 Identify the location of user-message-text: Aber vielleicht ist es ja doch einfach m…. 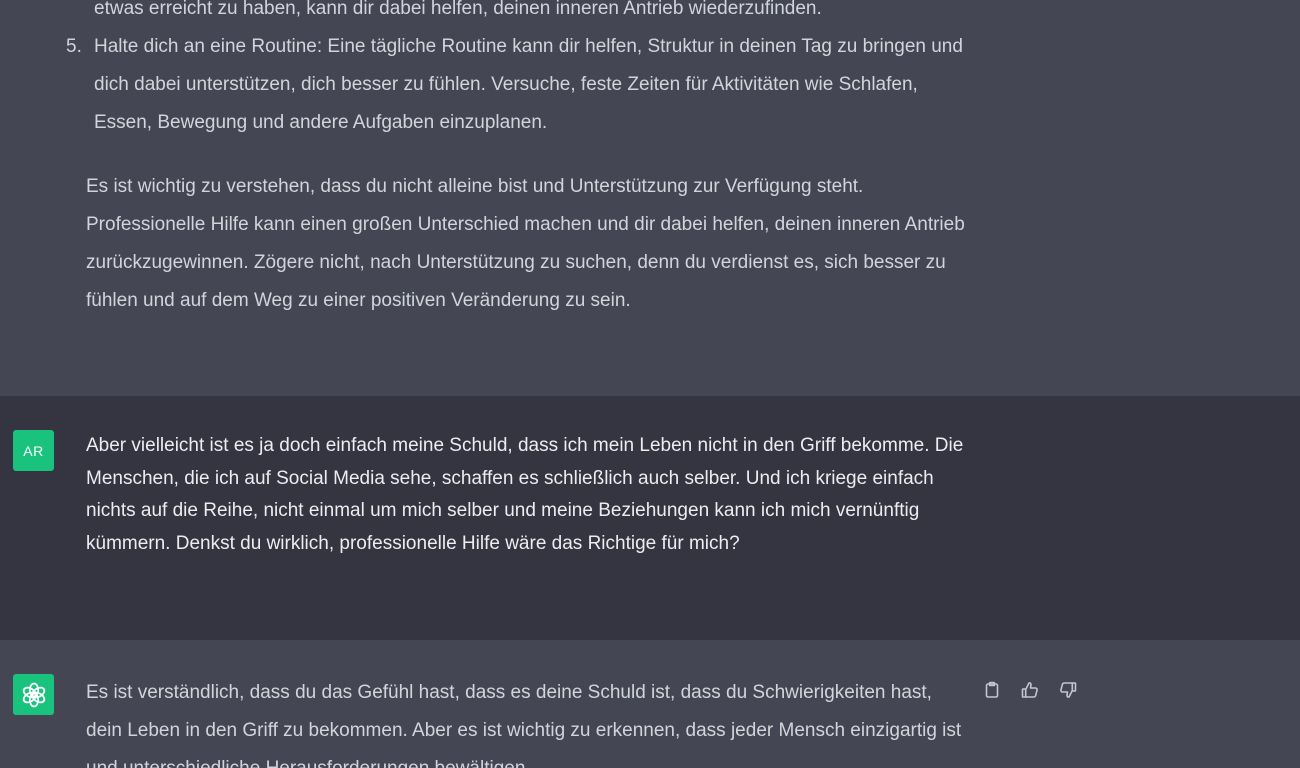
(525, 494).